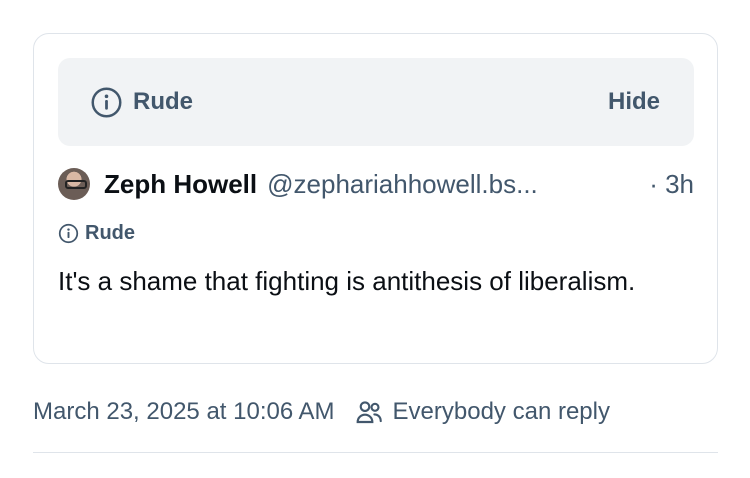  I want to click on info-circle-icon, so click(106, 102).